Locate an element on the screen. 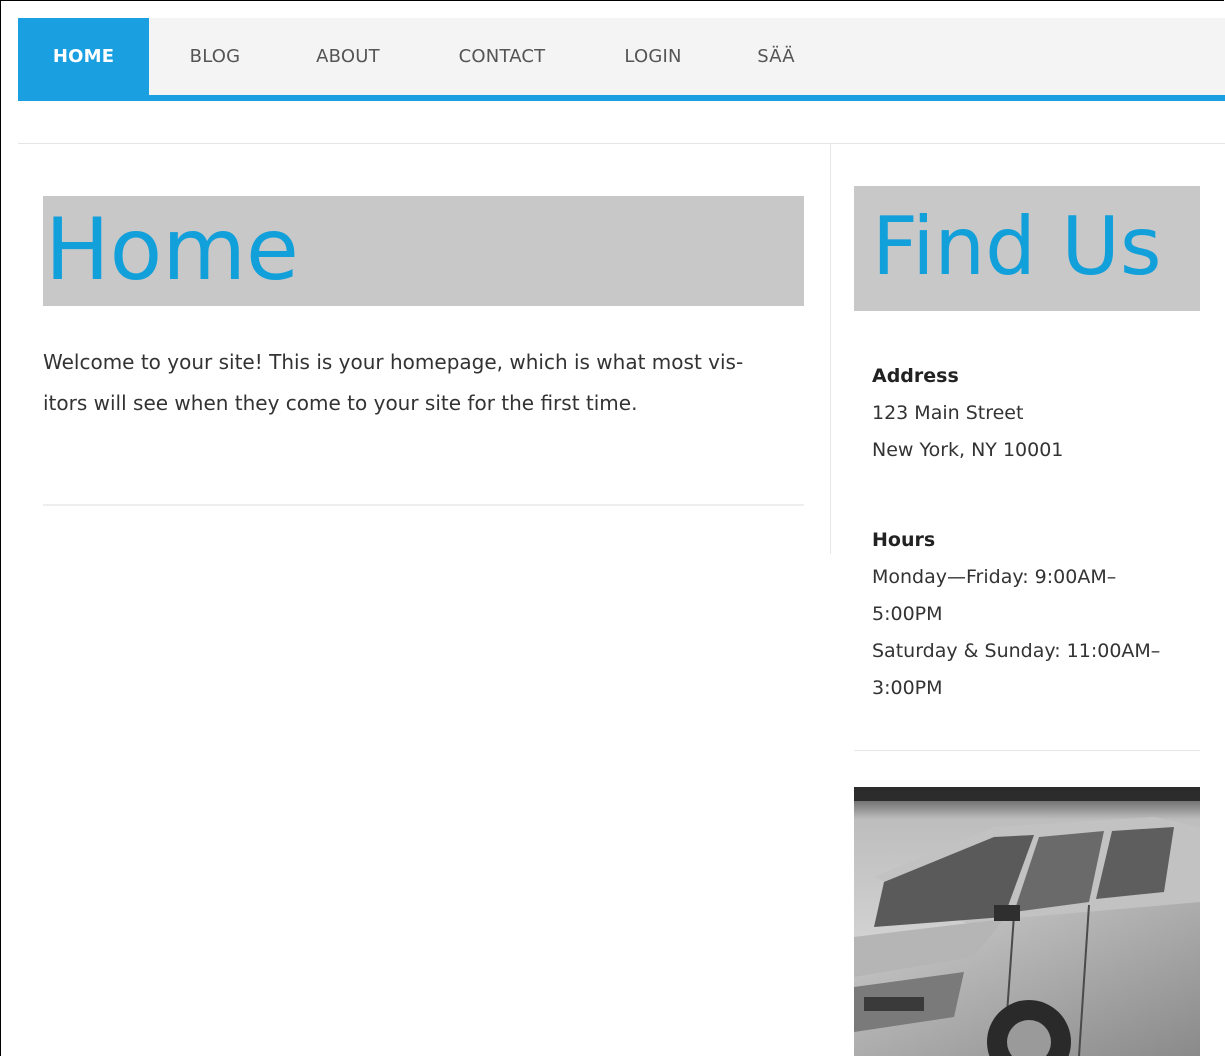 Image resolution: width=1225 pixels, height=1056 pixels. nav-item-about: ABOUT is located at coordinates (348, 56).